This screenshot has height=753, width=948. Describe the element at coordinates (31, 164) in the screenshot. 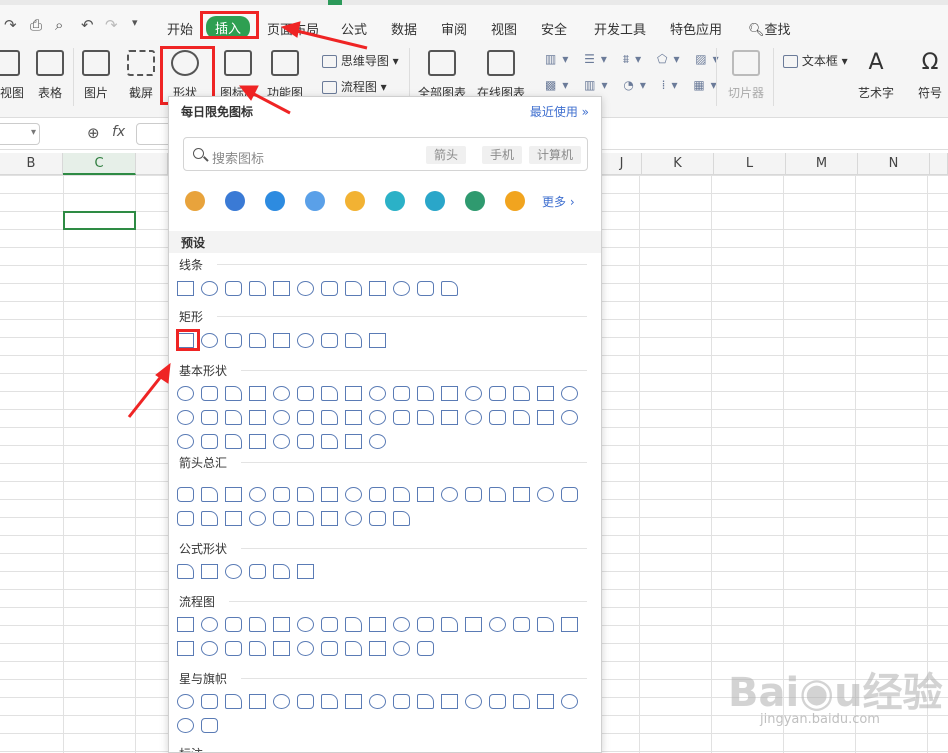

I see `column-header-b: B` at that location.